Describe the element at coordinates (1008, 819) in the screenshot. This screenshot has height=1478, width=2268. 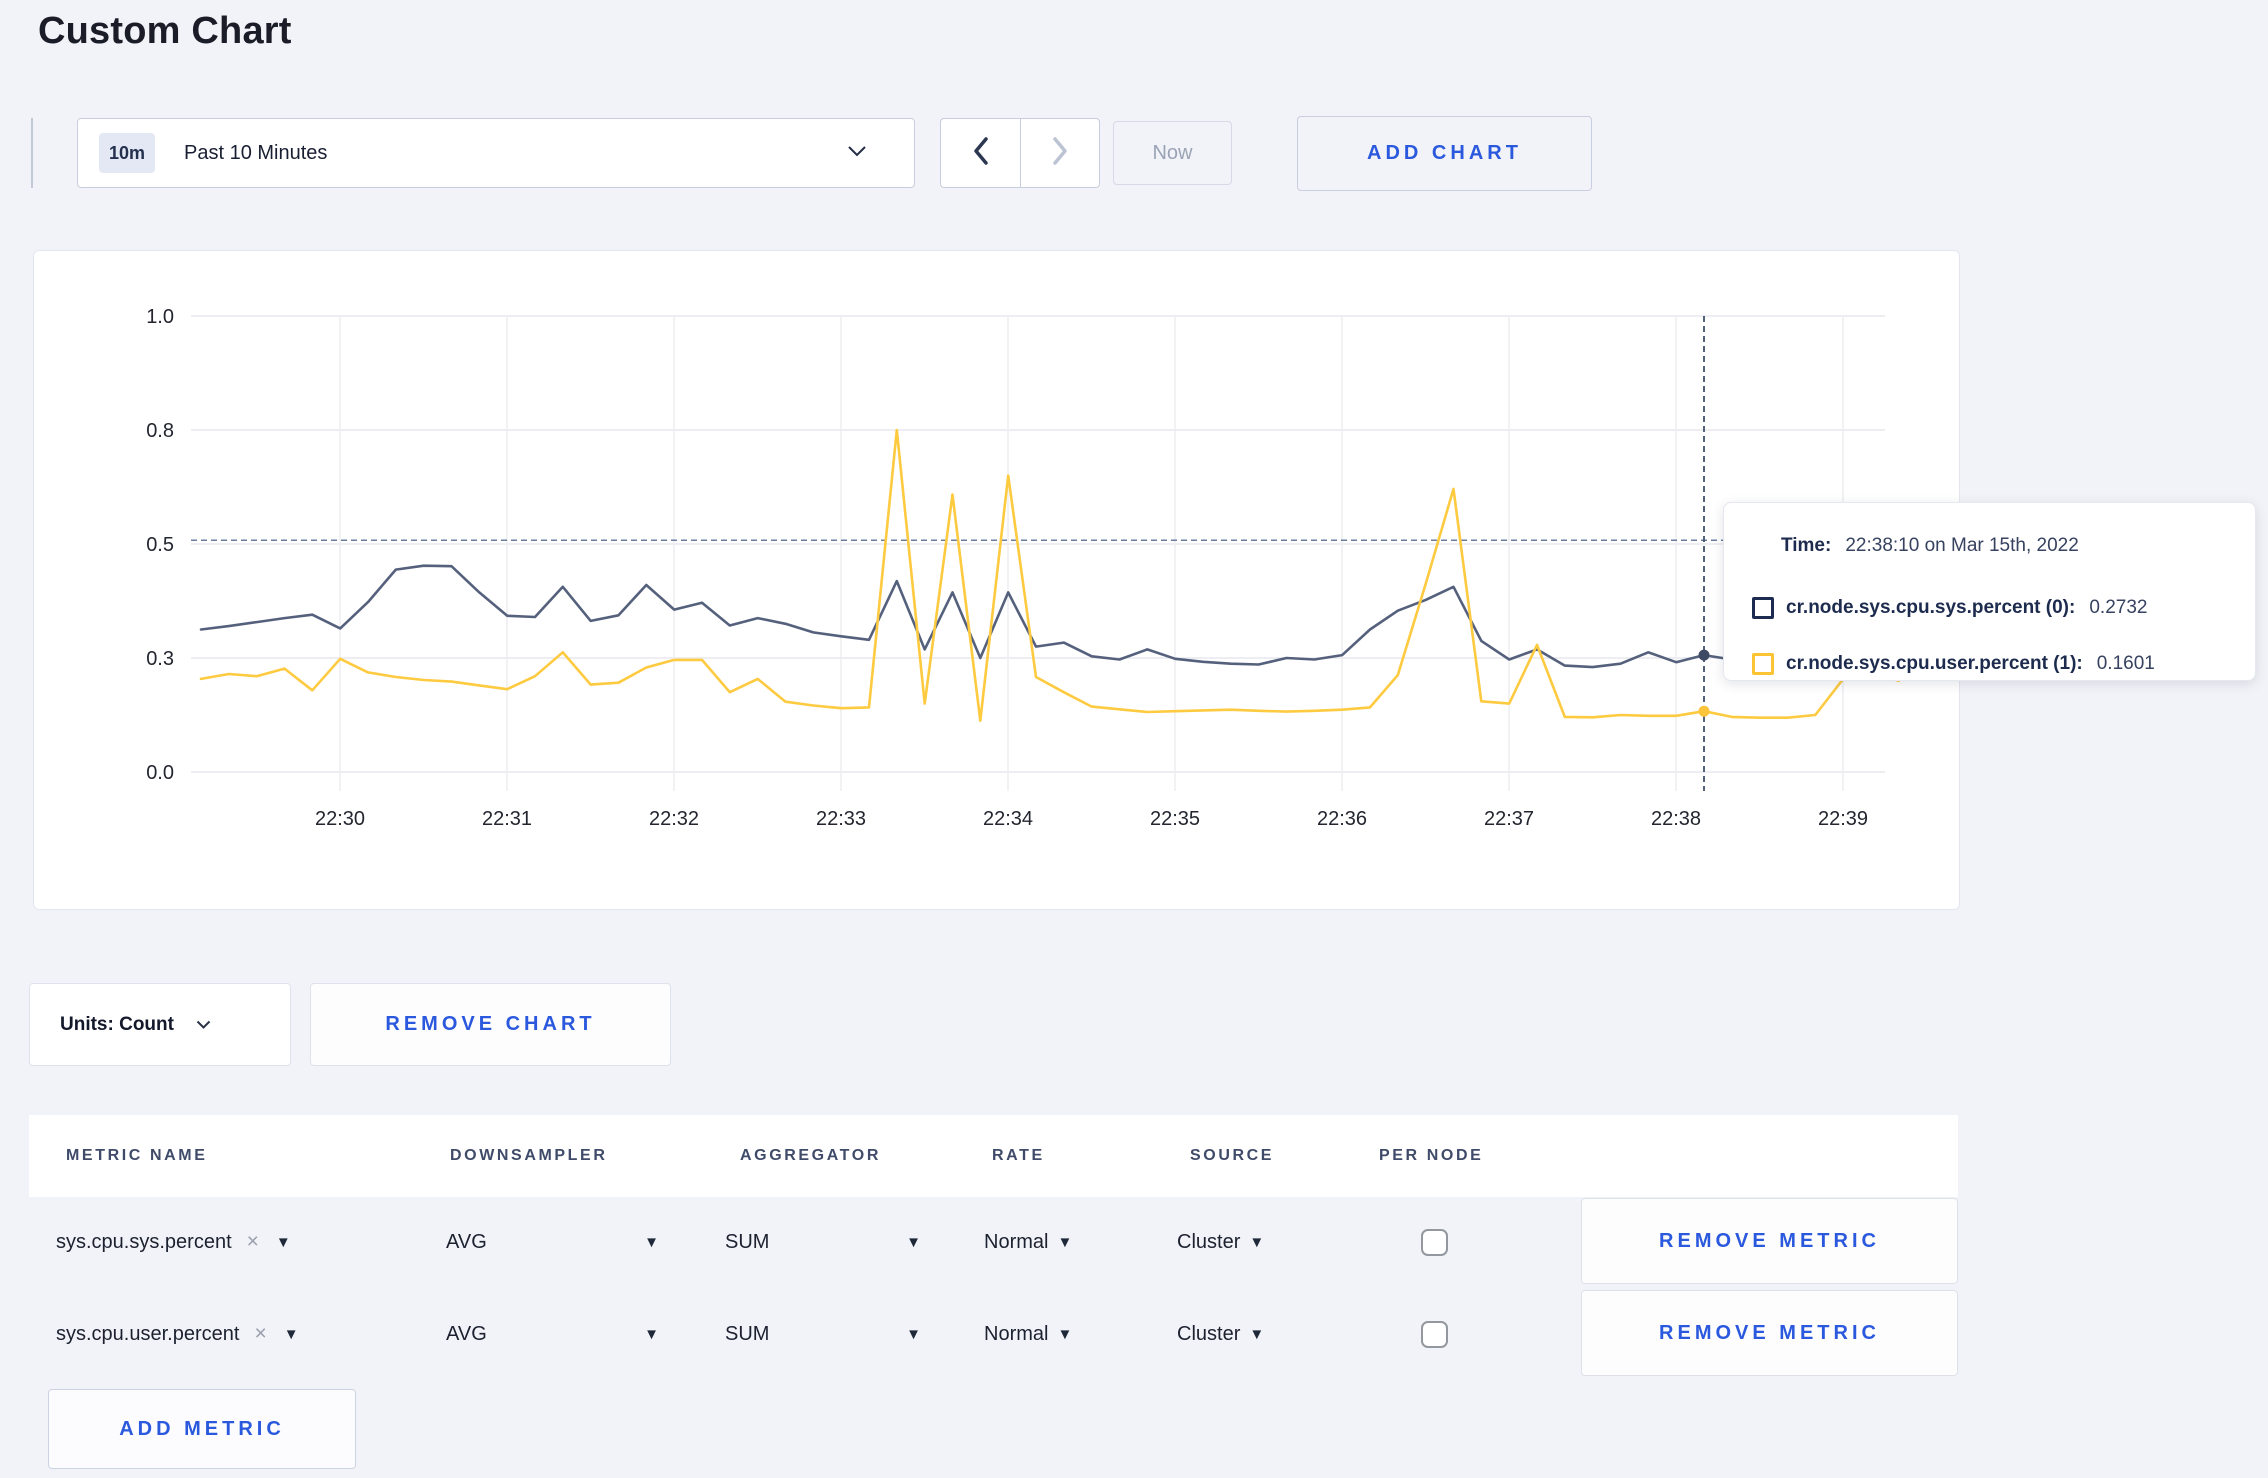
I see `x-axis-tick-label: 22:34` at that location.